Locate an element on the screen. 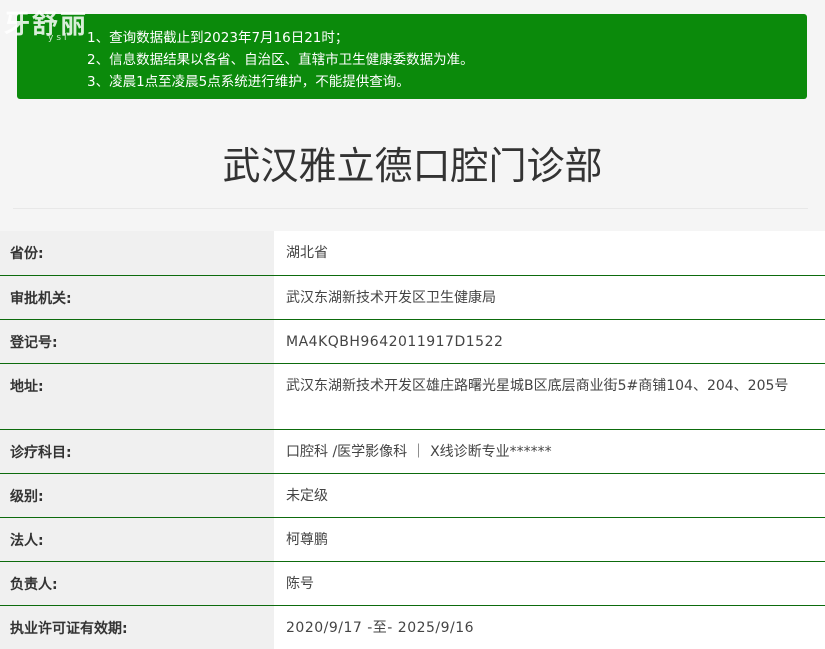 The height and width of the screenshot is (649, 825). table-row: 审批机关: 武汉东湖新技术开发区卫生健康局 is located at coordinates (412, 297).